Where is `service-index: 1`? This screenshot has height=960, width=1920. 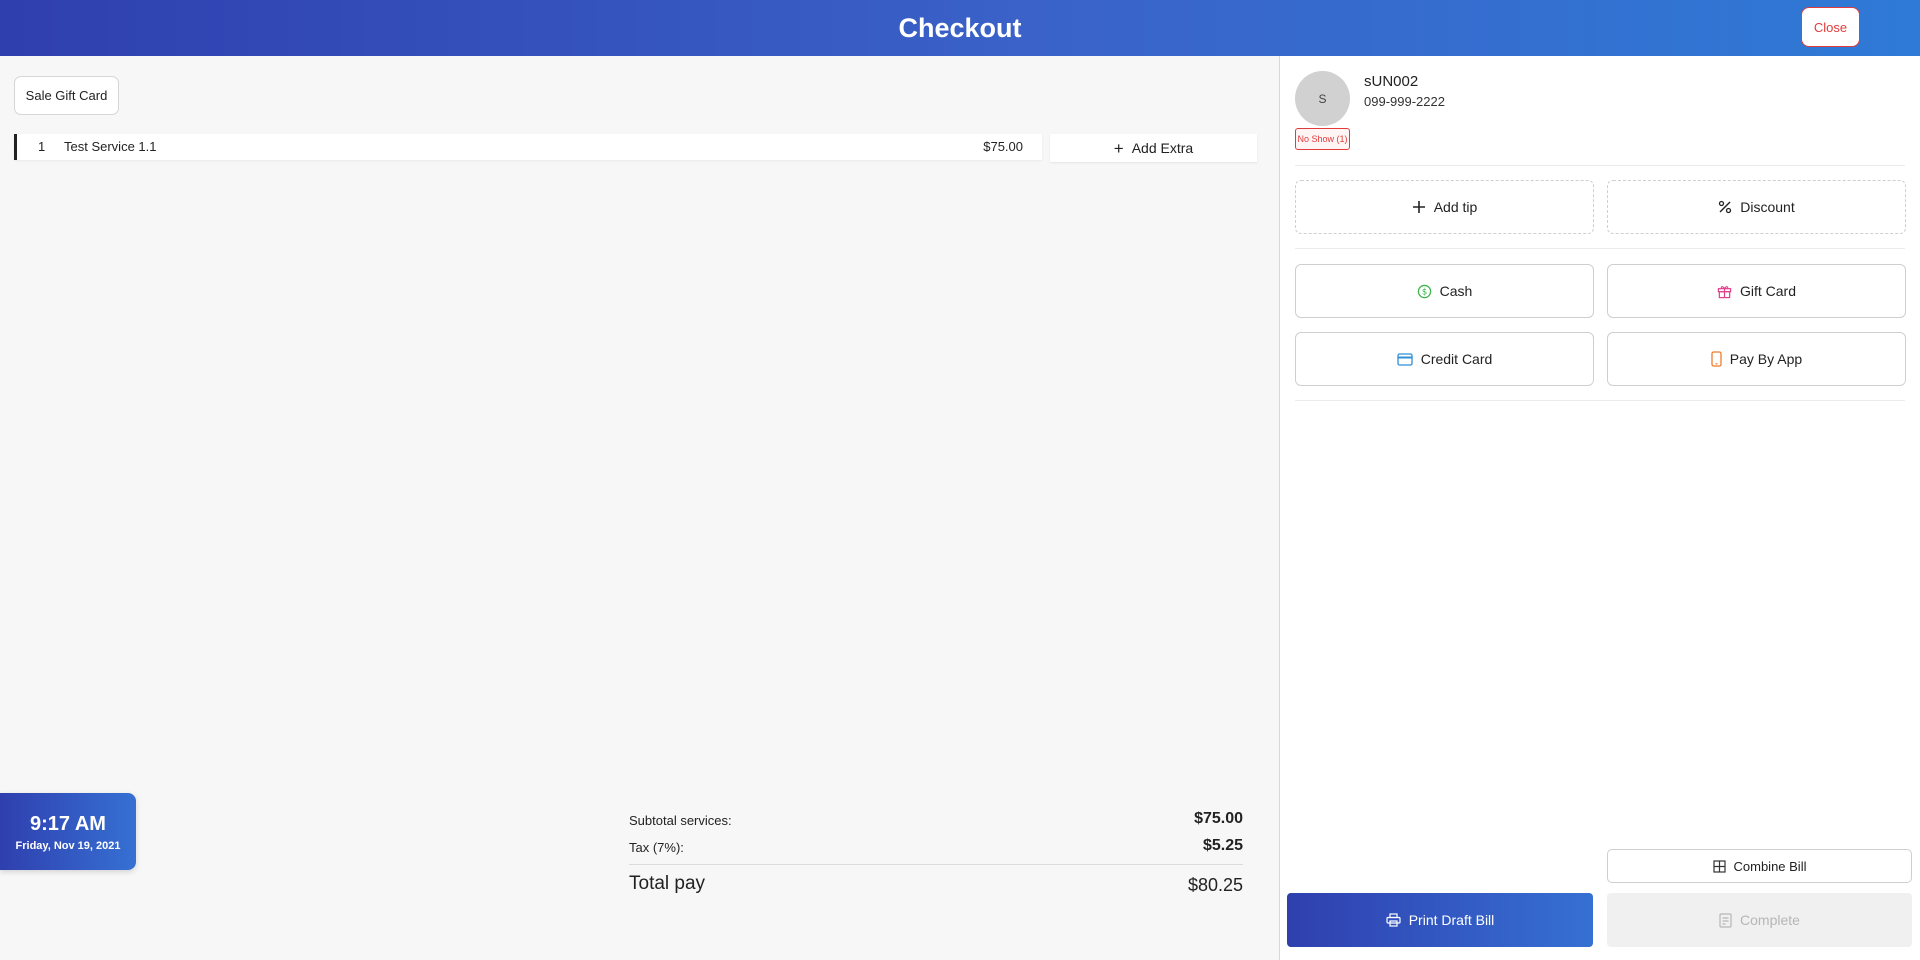 service-index: 1 is located at coordinates (42, 146).